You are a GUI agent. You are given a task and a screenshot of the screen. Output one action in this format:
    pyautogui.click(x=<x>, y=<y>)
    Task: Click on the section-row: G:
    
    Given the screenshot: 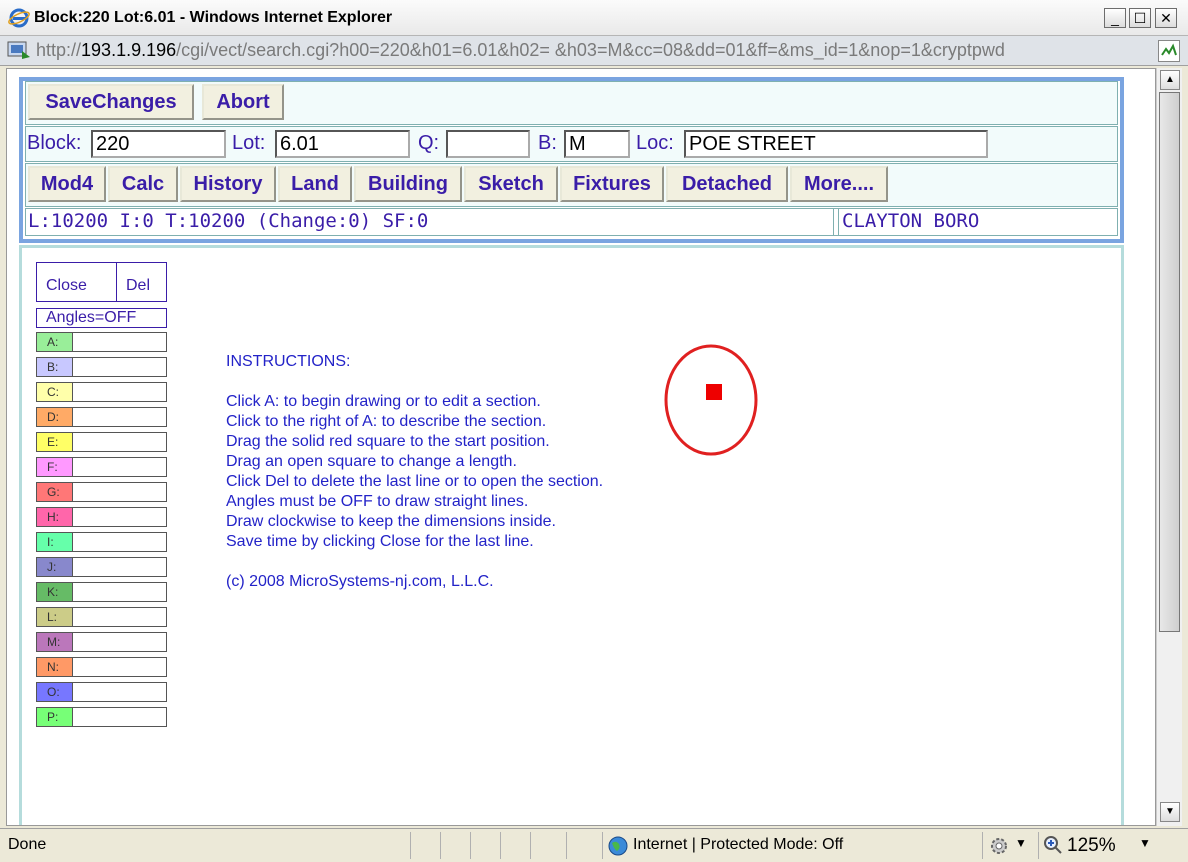 What is the action you would take?
    pyautogui.click(x=101, y=492)
    